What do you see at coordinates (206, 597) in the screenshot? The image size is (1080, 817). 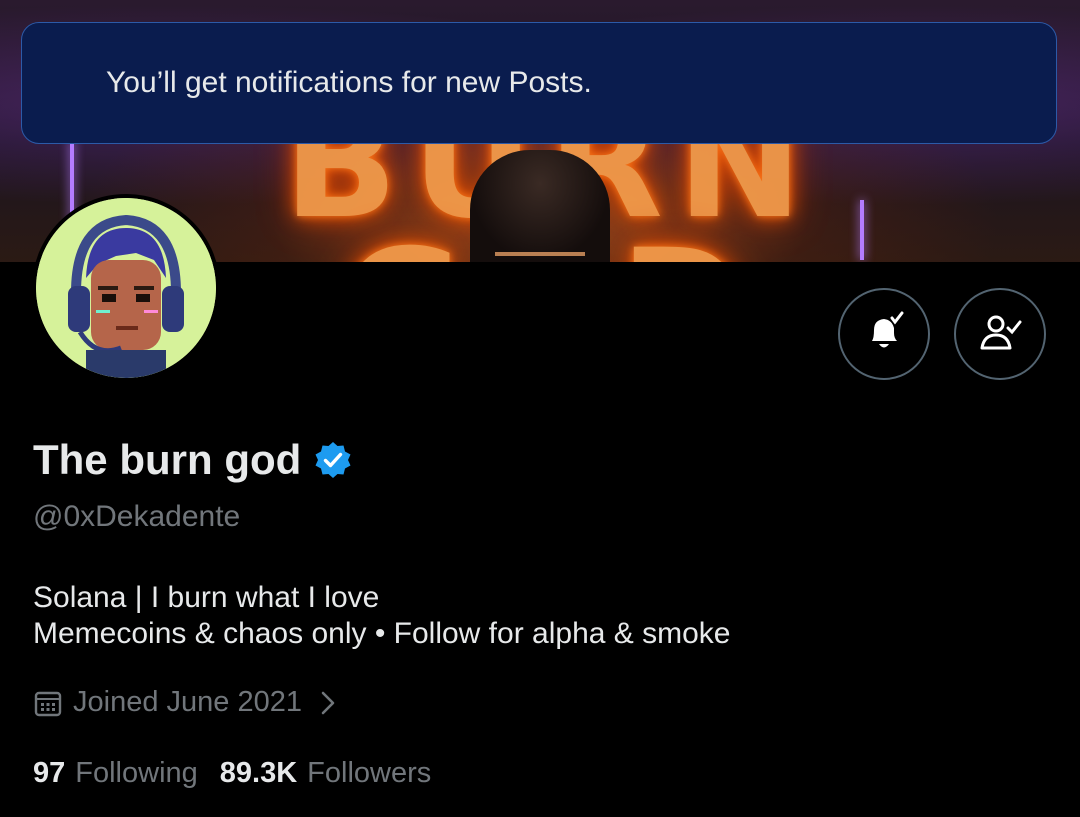 I see `bio-line-1: Solana | I burn what I love` at bounding box center [206, 597].